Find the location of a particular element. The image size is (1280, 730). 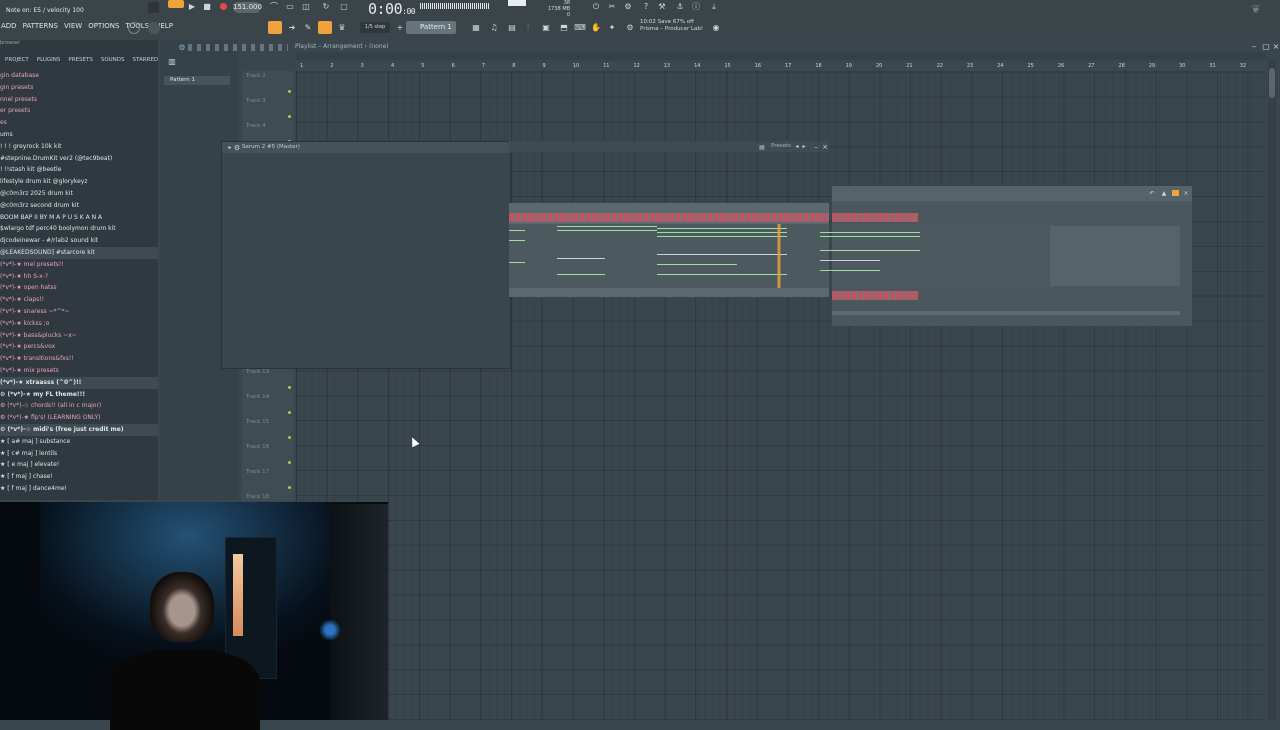

tab-plugins: PLUGINS is located at coordinates (49, 60).